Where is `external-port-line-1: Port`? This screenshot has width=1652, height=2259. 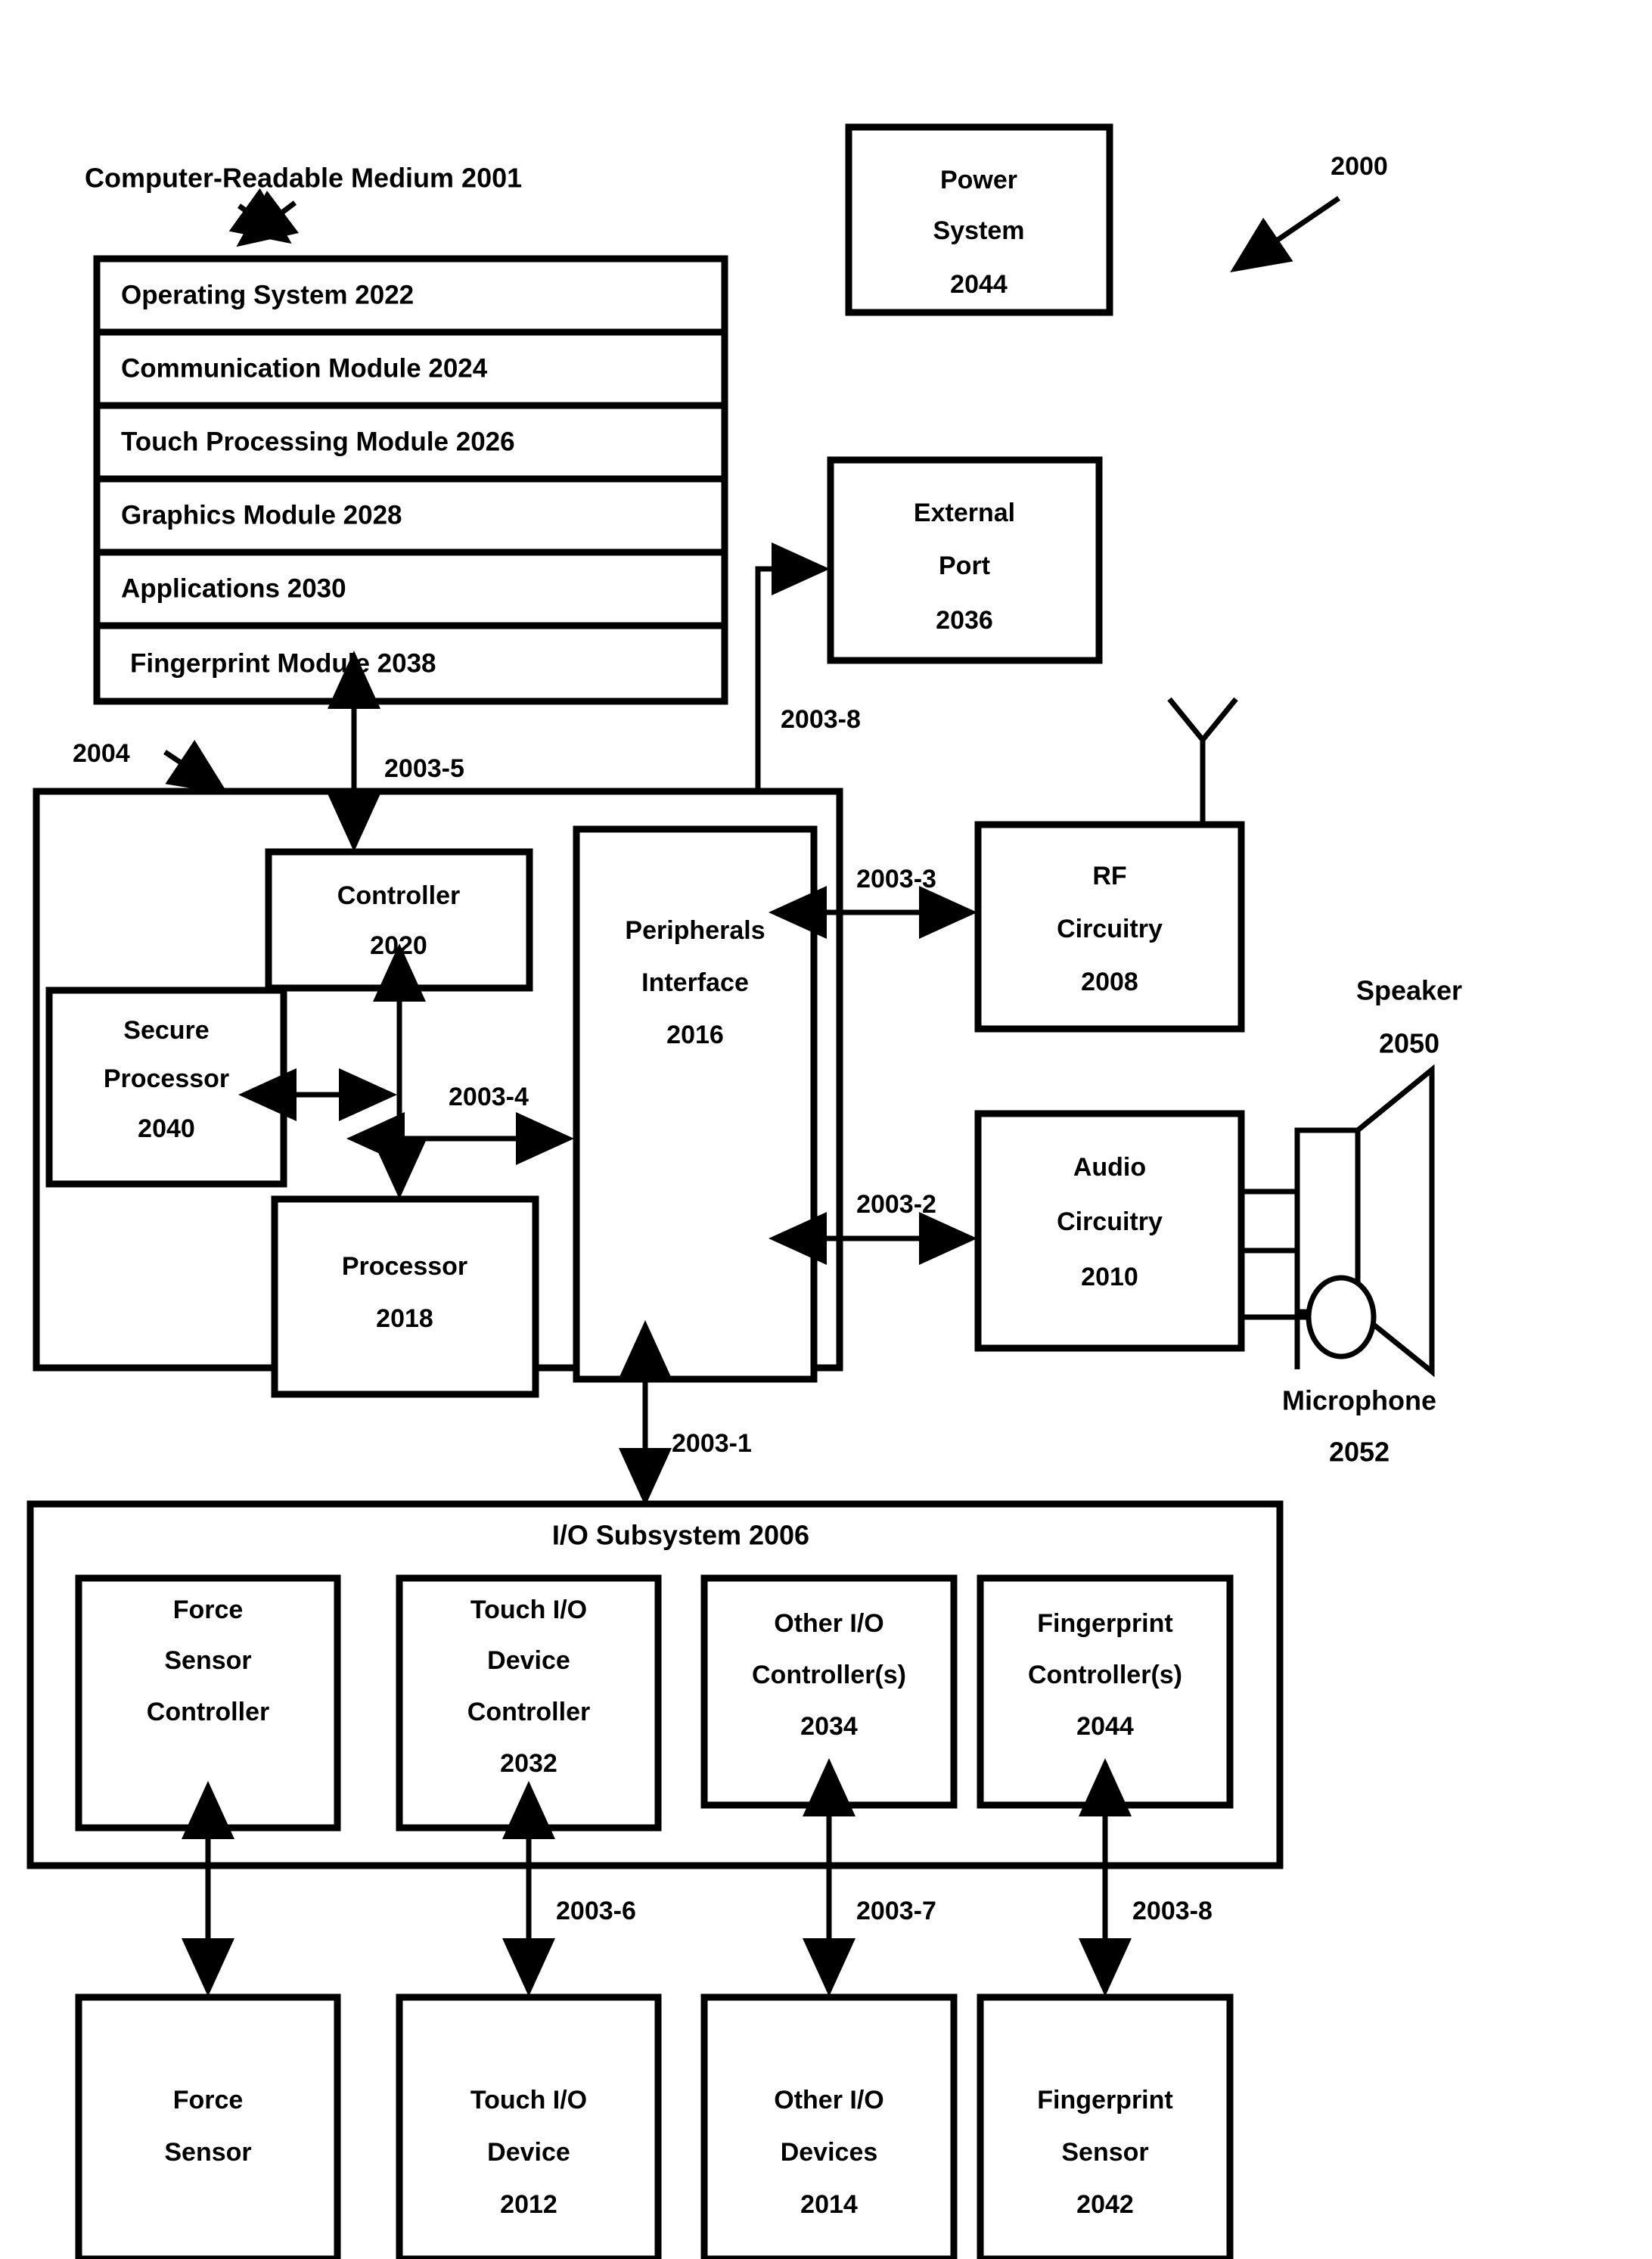 external-port-line-1: Port is located at coordinates (964, 566).